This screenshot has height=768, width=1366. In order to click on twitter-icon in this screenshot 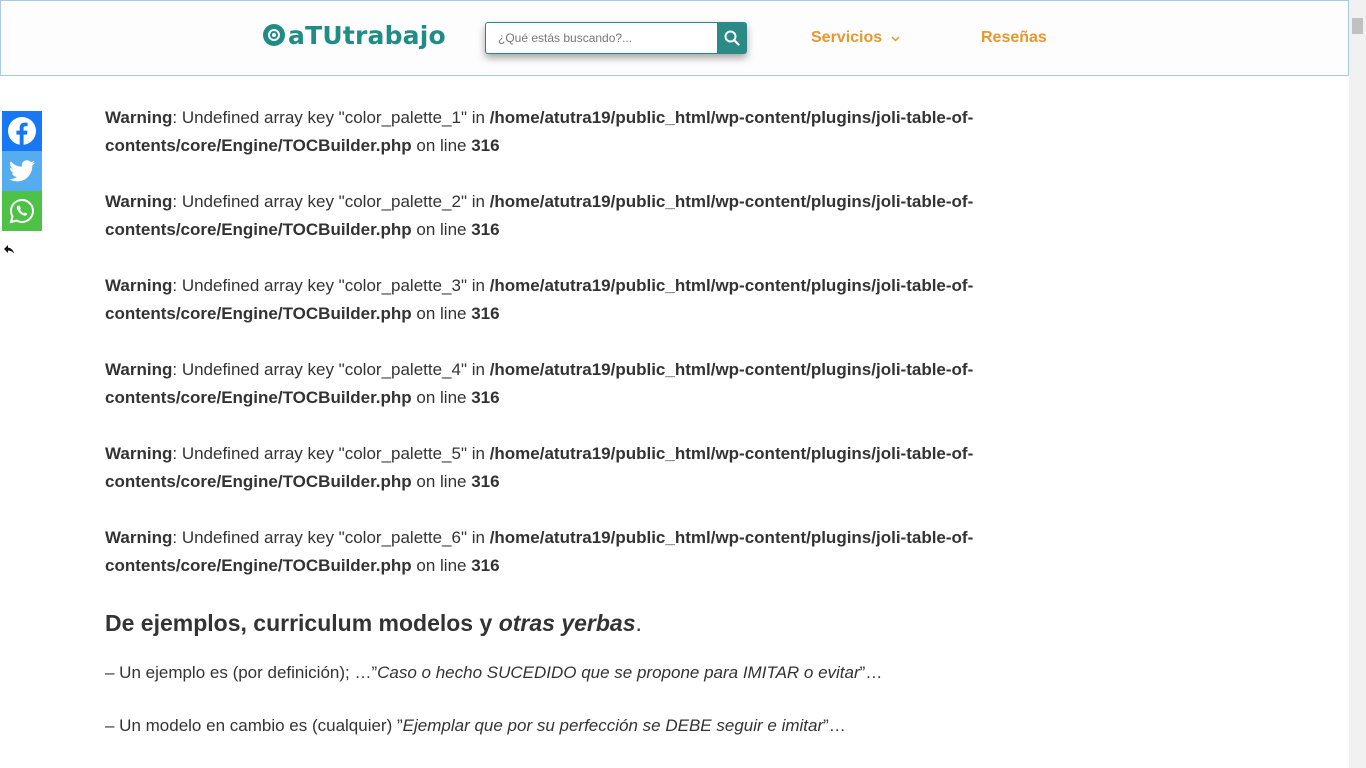, I will do `click(22, 171)`.